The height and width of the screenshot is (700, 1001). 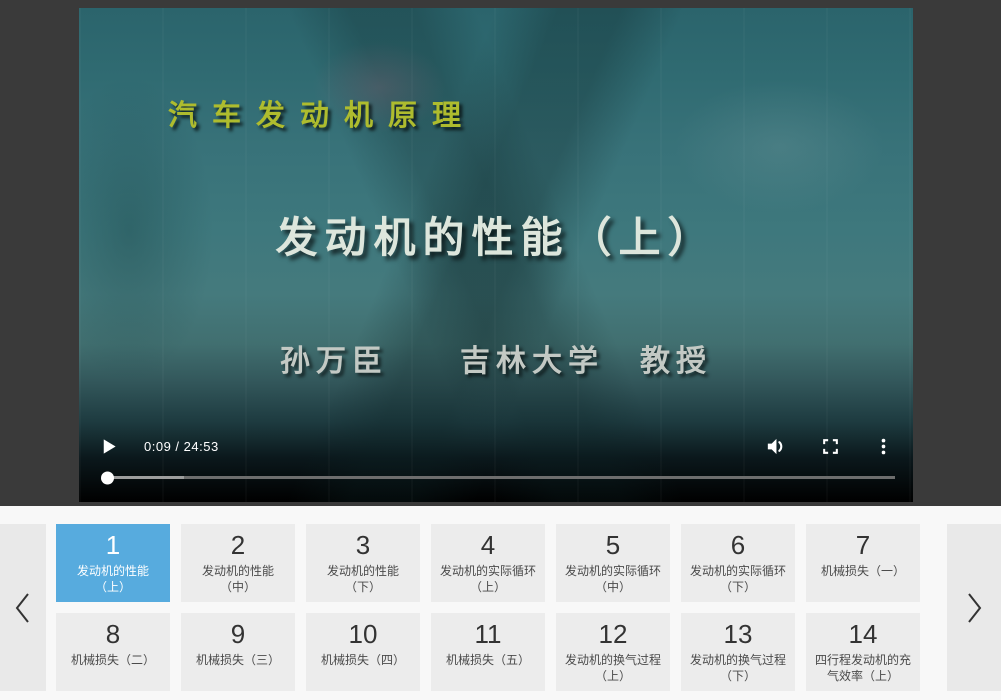 What do you see at coordinates (238, 563) in the screenshot?
I see `playlist-item: 2 发动机的性能 （中）` at bounding box center [238, 563].